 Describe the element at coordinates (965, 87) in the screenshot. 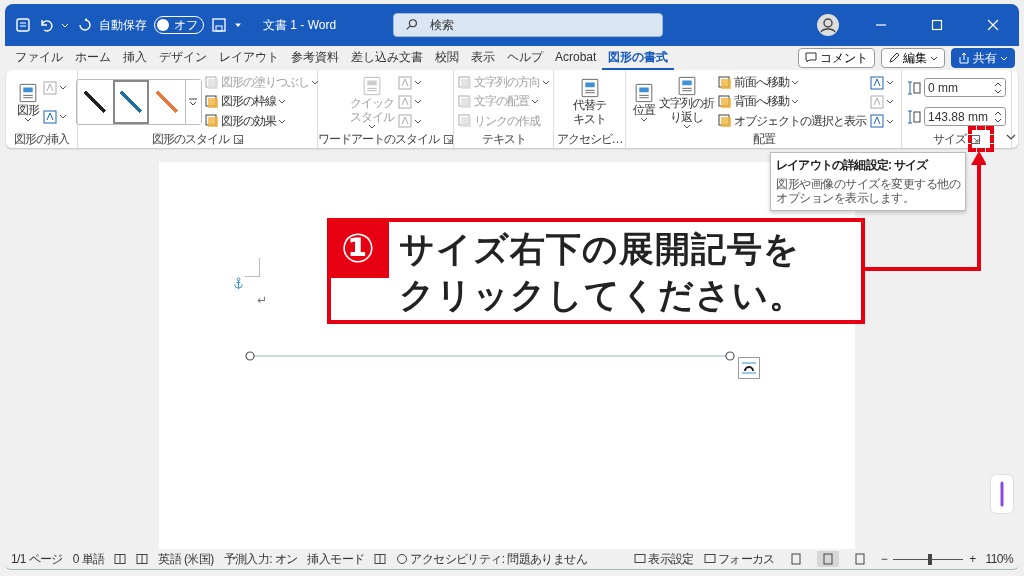

I see `size-field: 0 mm` at that location.